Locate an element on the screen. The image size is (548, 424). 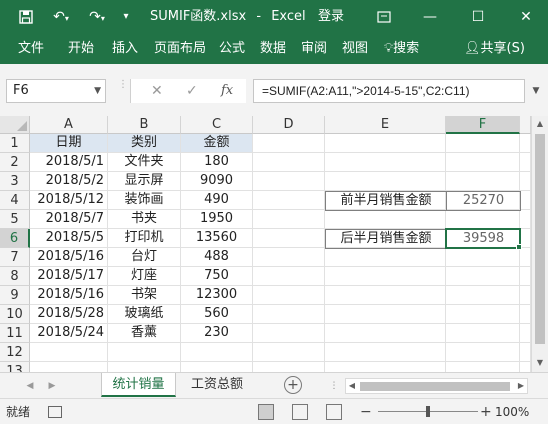
tab-view: 视图 is located at coordinates (355, 49).